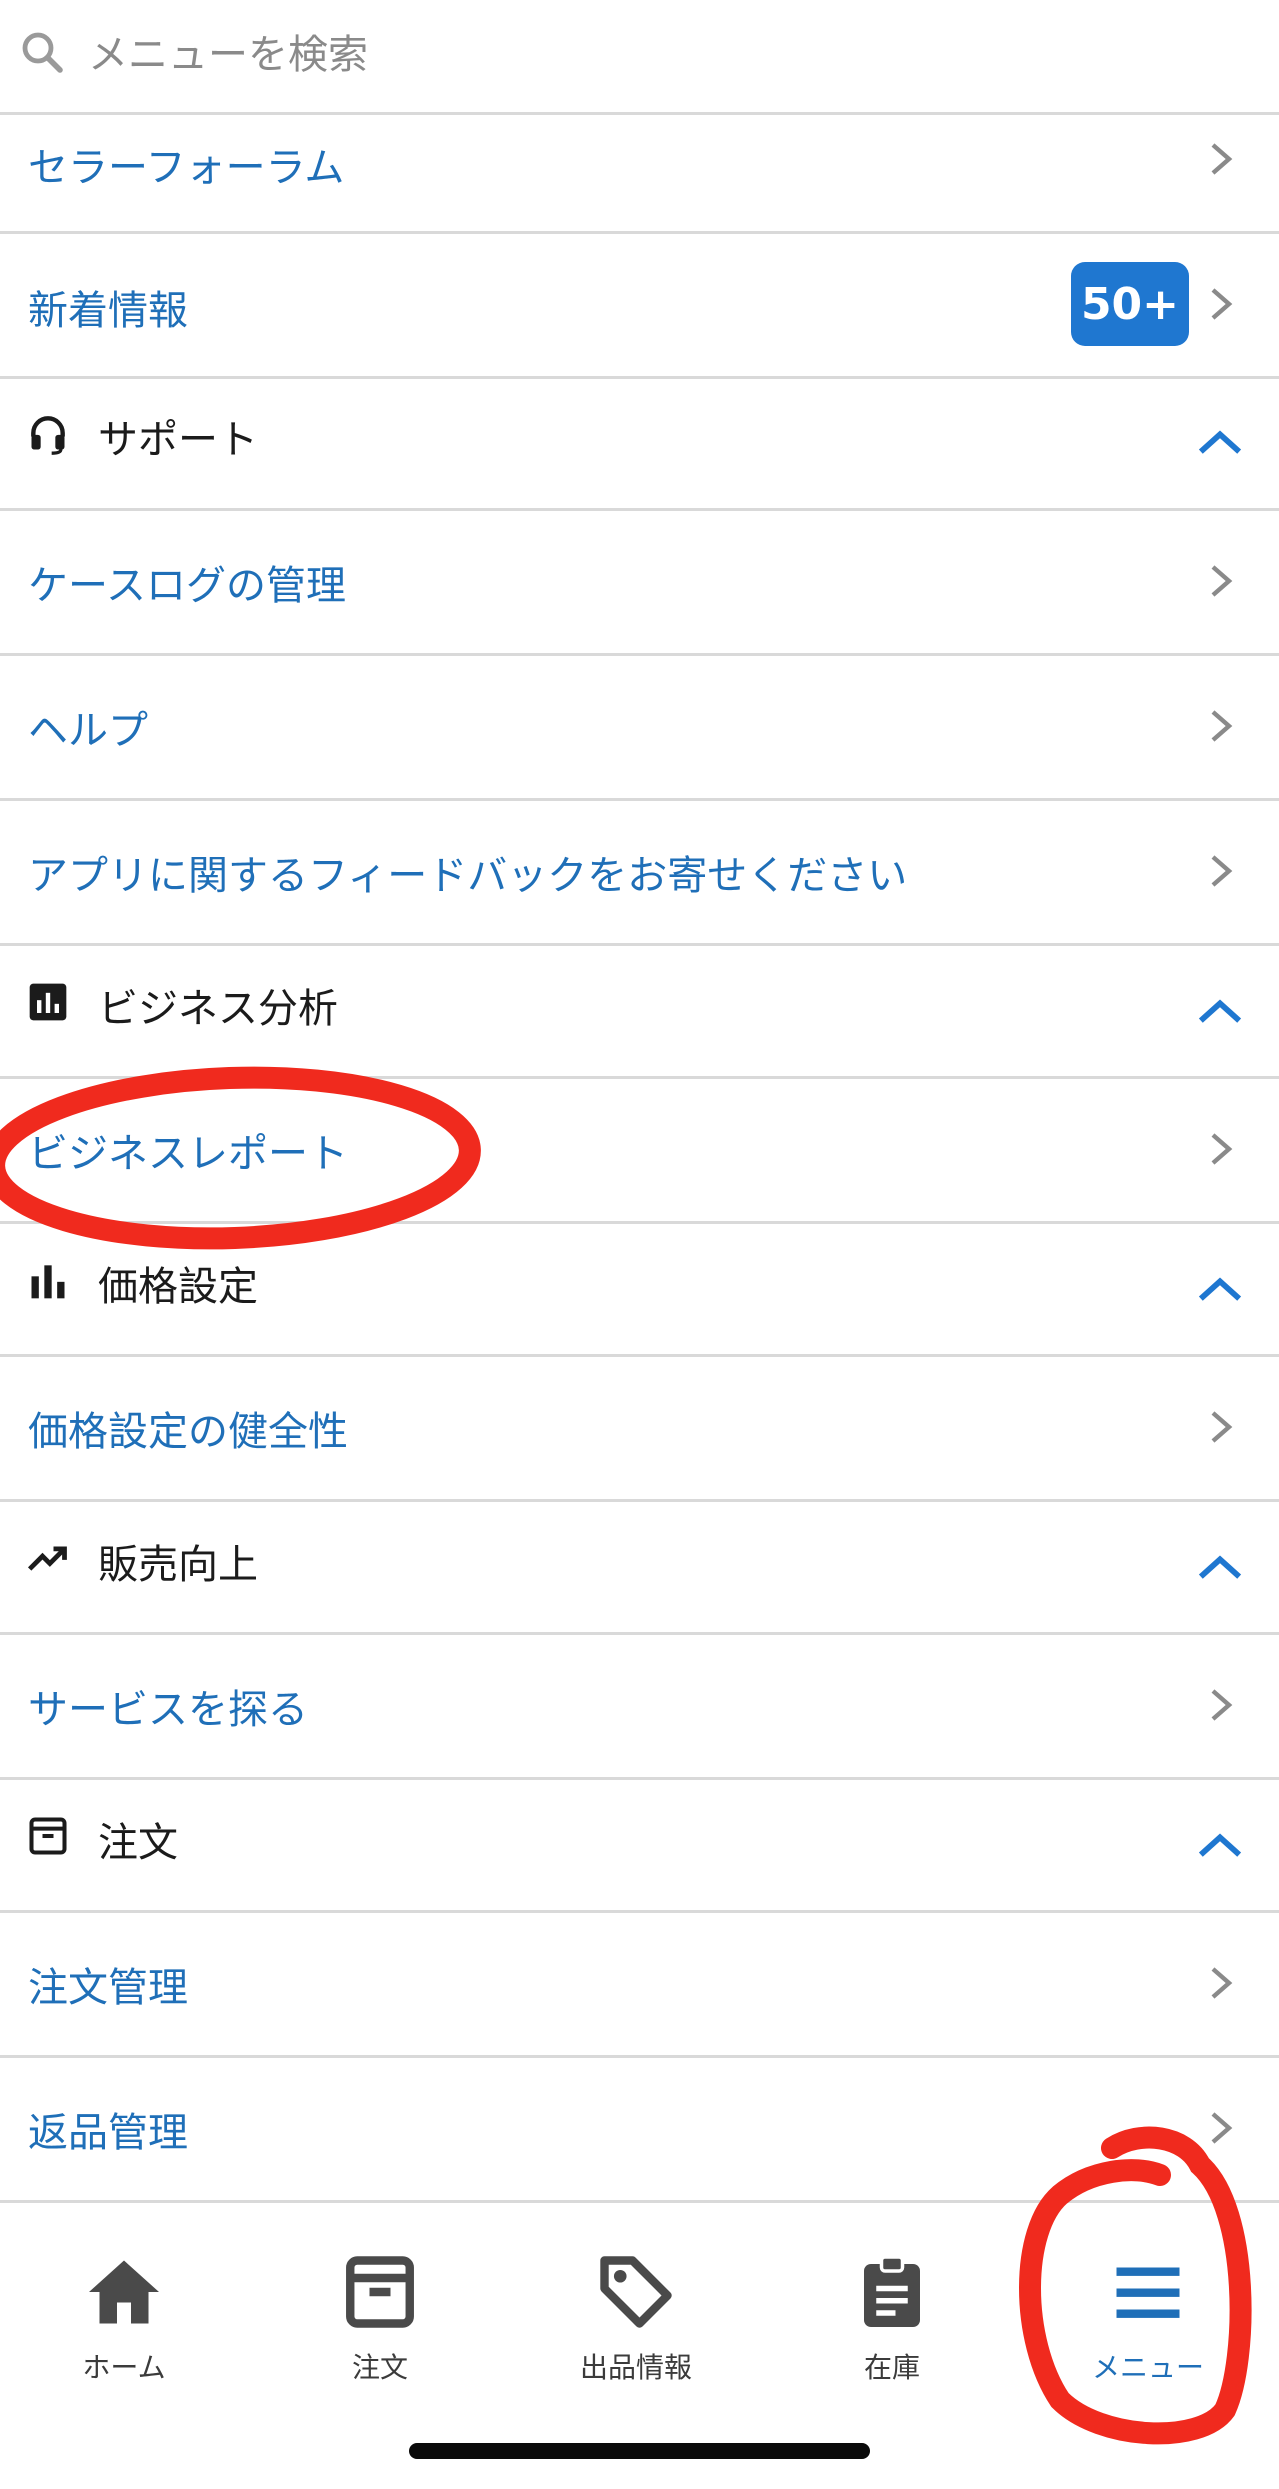 This screenshot has width=1279, height=2489. What do you see at coordinates (108, 311) in the screenshot?
I see `menu-item-label: 新着情報` at bounding box center [108, 311].